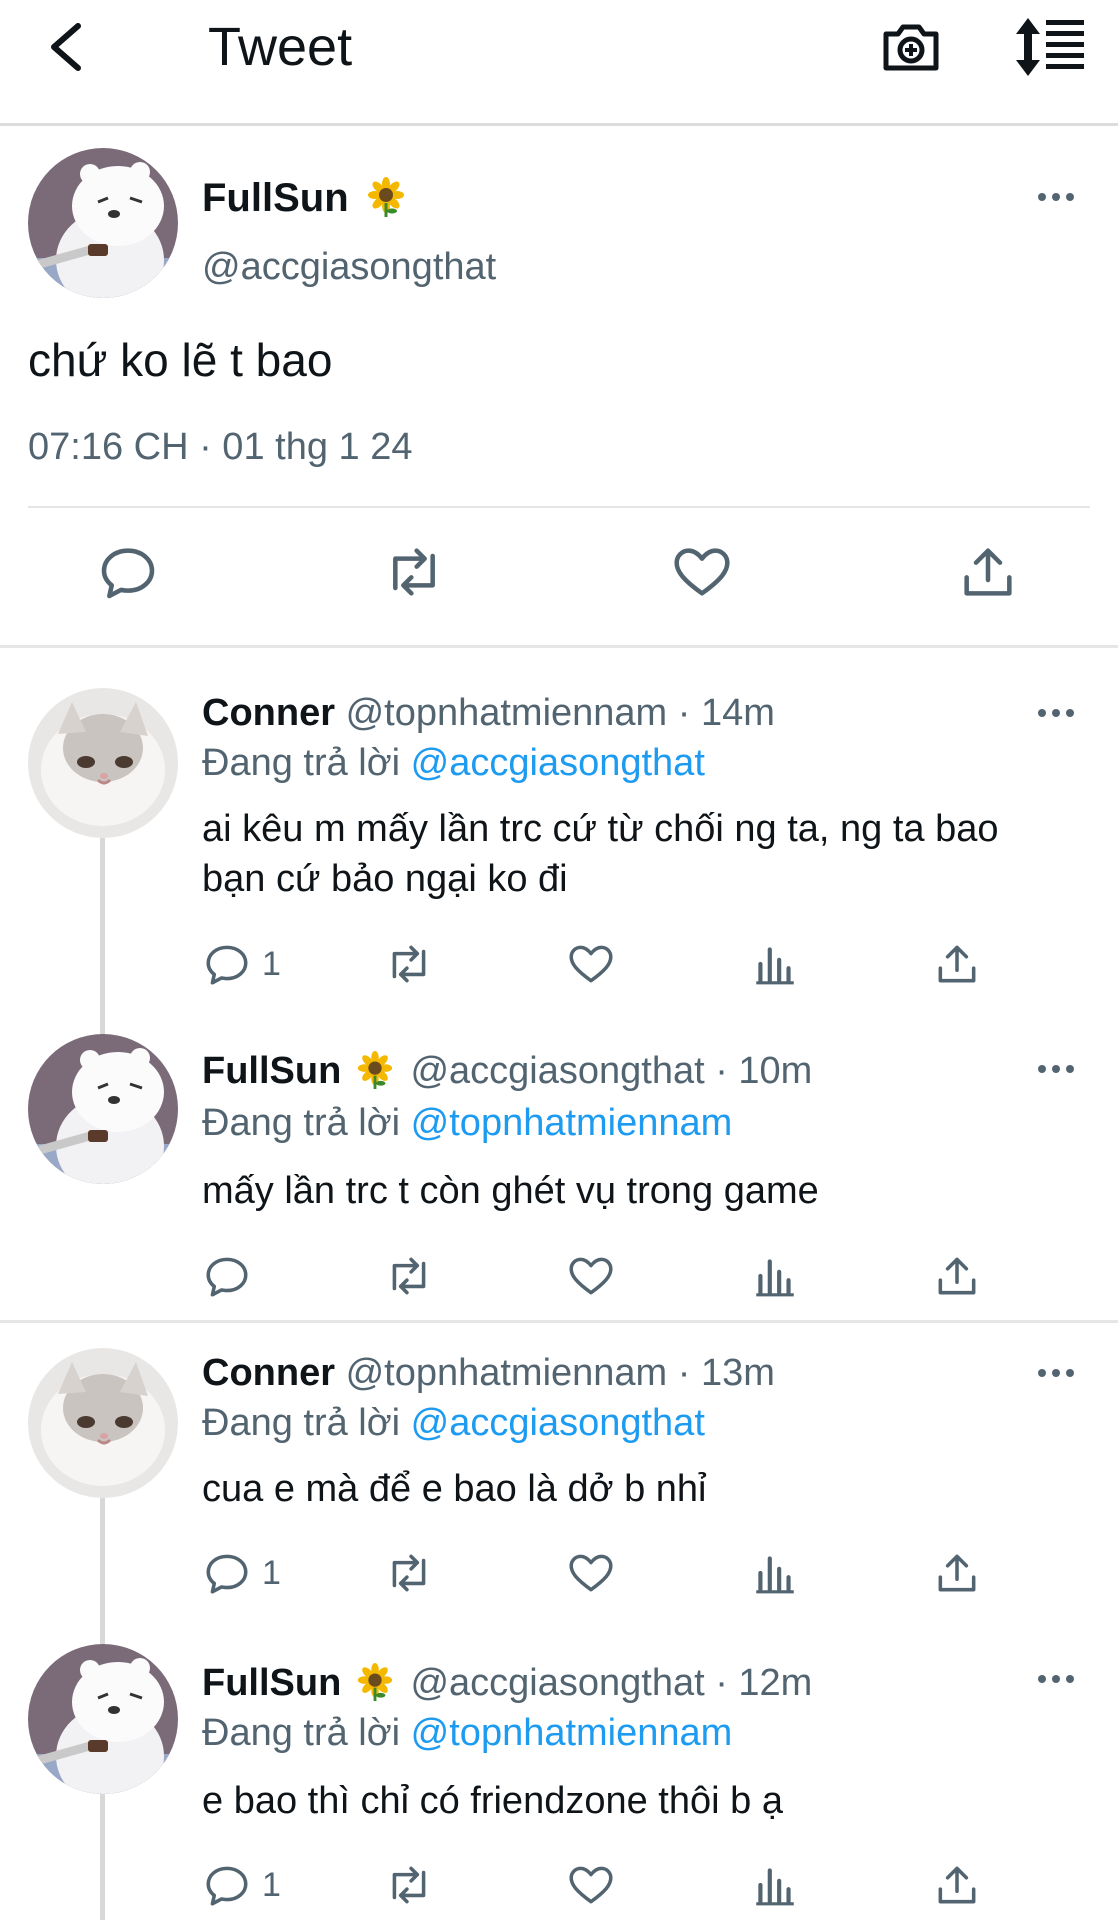 This screenshot has height=1920, width=1118. What do you see at coordinates (559, 63) in the screenshot?
I see `top-bar: Tweet` at bounding box center [559, 63].